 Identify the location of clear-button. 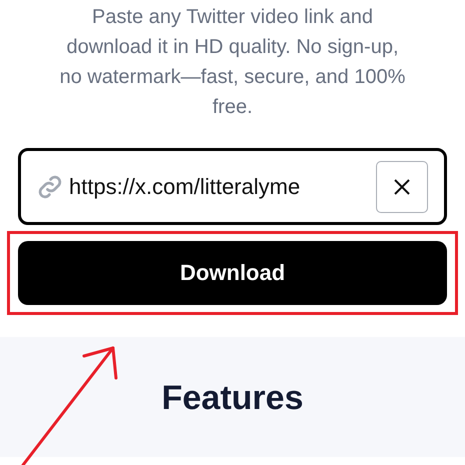
(402, 186).